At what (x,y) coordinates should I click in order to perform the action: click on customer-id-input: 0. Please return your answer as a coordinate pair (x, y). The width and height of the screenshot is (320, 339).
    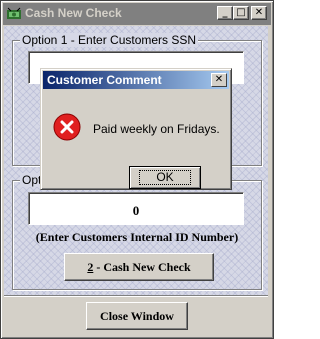
    Looking at the image, I should click on (136, 208).